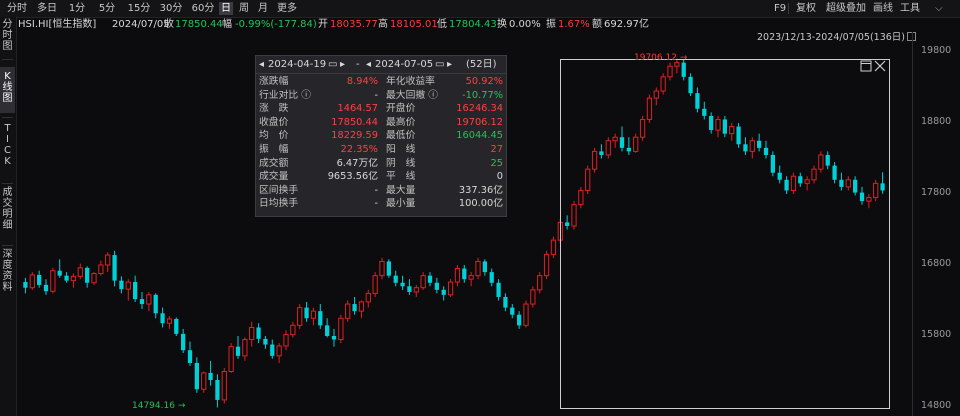 The width and height of the screenshot is (960, 416). I want to click on timeframe-5min: 5分, so click(107, 8).